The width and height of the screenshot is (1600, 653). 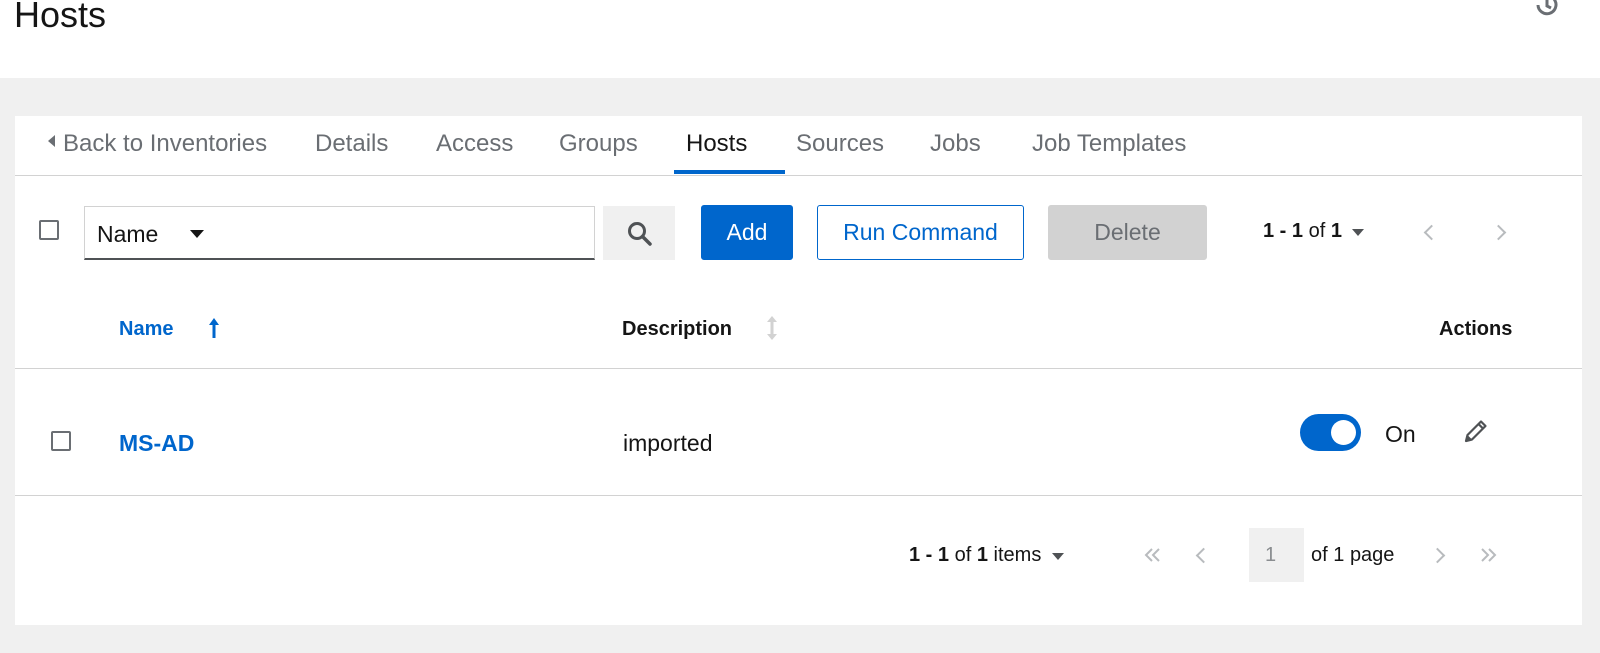 What do you see at coordinates (1127, 232) in the screenshot?
I see `delete-button: Delete` at bounding box center [1127, 232].